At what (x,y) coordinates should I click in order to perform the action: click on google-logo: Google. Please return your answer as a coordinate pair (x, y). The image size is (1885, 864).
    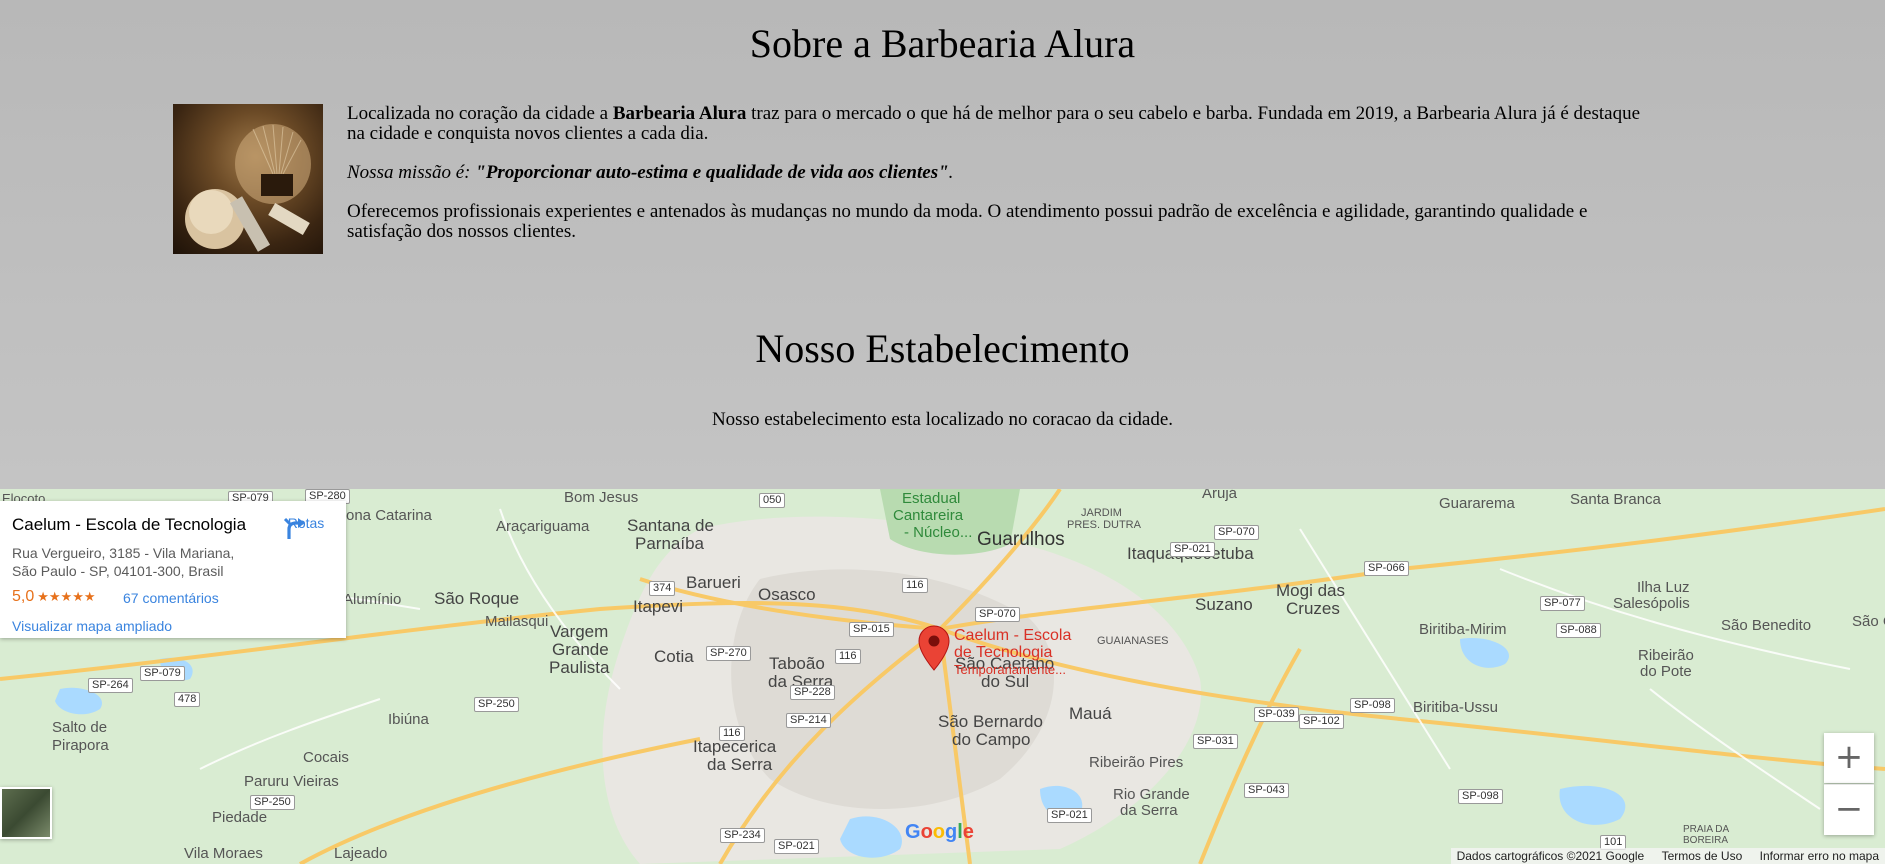
    Looking at the image, I should click on (939, 832).